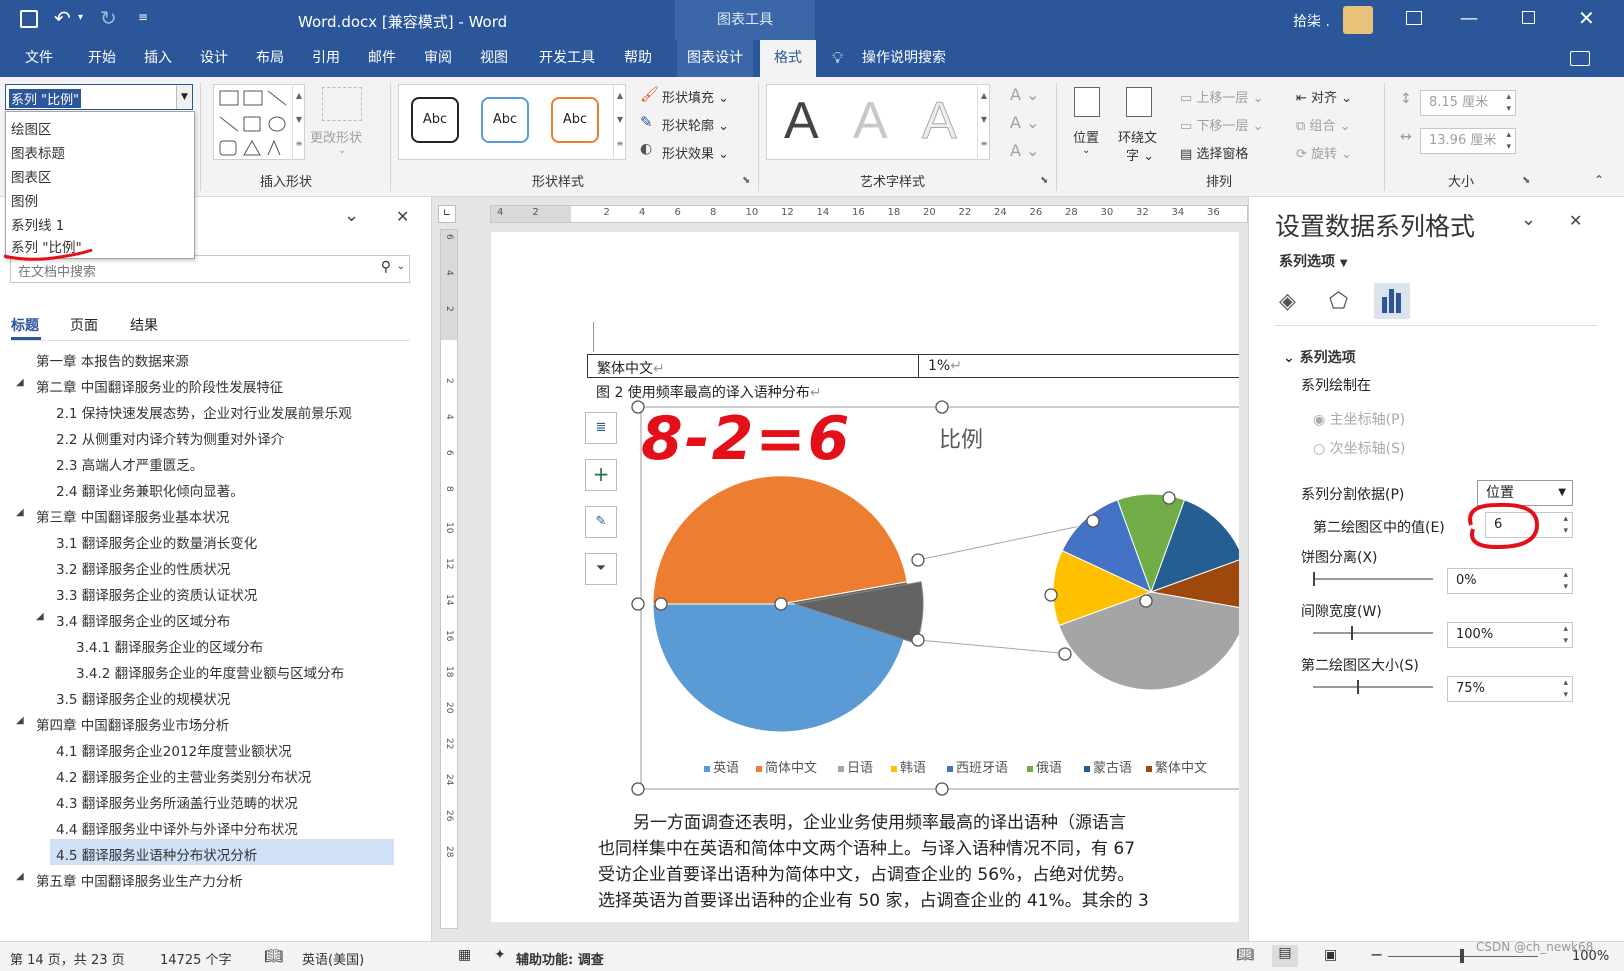 The height and width of the screenshot is (971, 1624). Describe the element at coordinates (1330, 955) in the screenshot. I see `web-layout-icon: ▣` at that location.